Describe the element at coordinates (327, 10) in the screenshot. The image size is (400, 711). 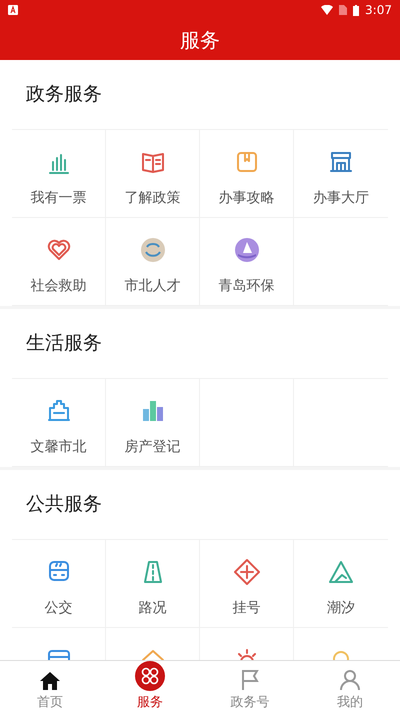
I see `wifi-icon` at that location.